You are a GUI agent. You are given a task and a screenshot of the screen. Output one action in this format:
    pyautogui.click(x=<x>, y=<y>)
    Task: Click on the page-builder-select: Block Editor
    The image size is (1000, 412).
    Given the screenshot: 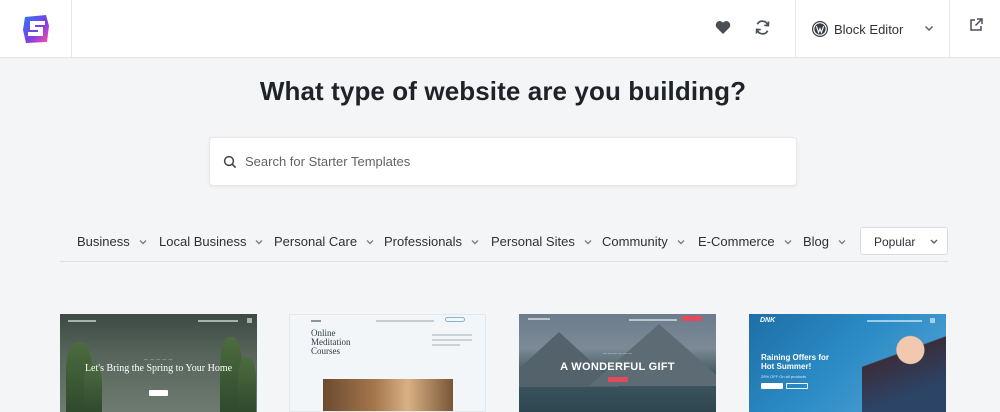 What is the action you would take?
    pyautogui.click(x=872, y=29)
    